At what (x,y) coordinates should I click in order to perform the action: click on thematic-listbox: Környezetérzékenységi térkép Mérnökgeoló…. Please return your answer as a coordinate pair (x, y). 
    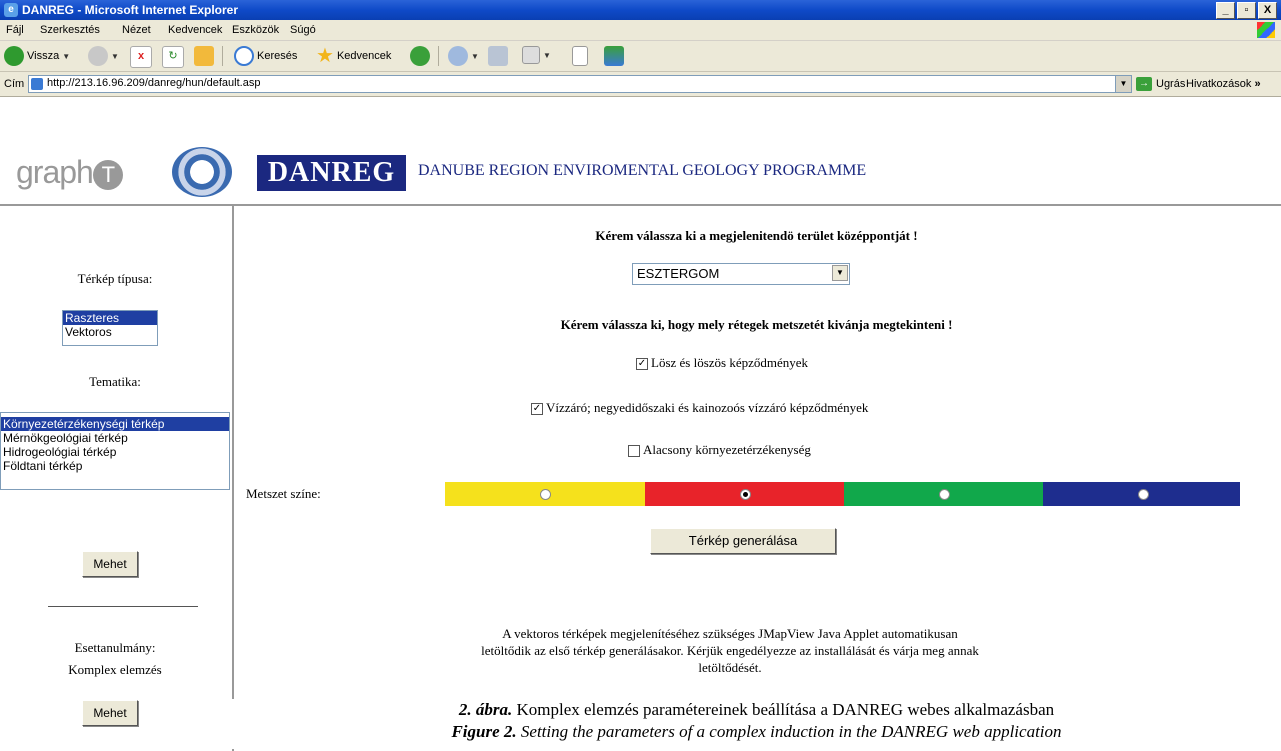
    Looking at the image, I should click on (115, 451).